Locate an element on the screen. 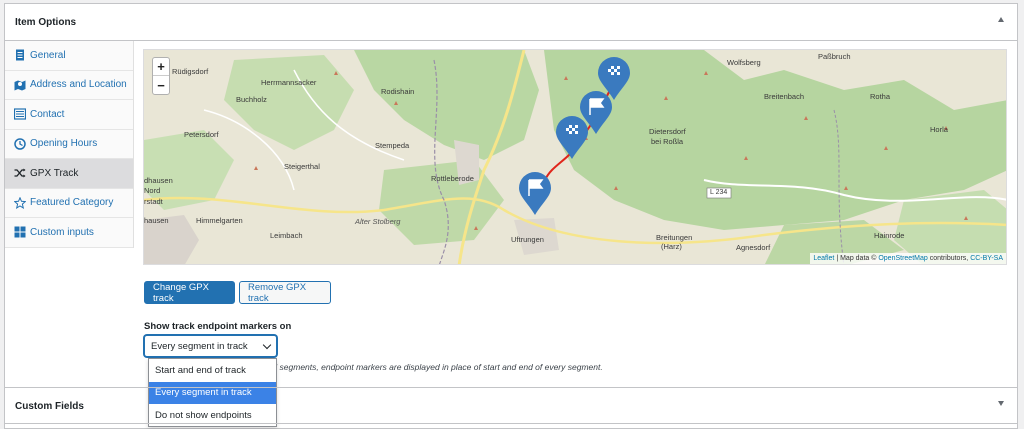  osm-link: OpenStreetMap is located at coordinates (902, 258).